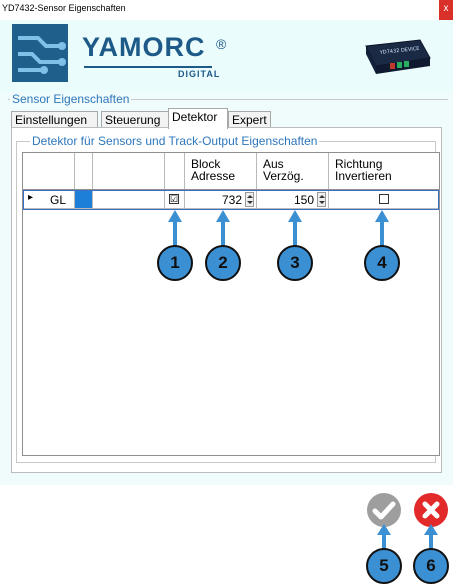  What do you see at coordinates (58, 200) in the screenshot?
I see `row-name: GL` at bounding box center [58, 200].